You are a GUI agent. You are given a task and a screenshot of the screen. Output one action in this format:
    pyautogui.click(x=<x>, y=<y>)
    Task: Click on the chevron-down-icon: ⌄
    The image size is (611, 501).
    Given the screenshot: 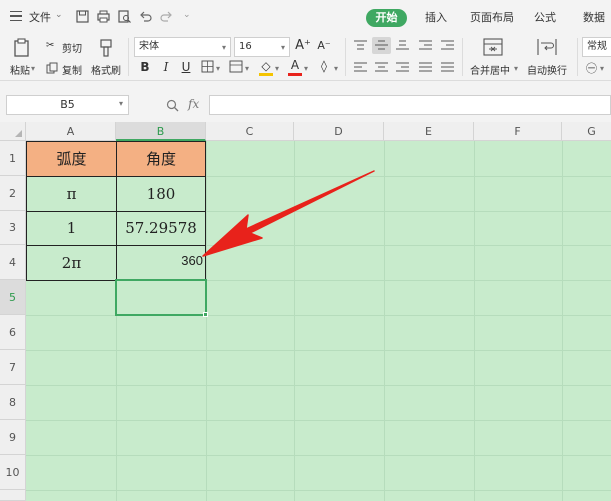 What is the action you would take?
    pyautogui.click(x=59, y=15)
    